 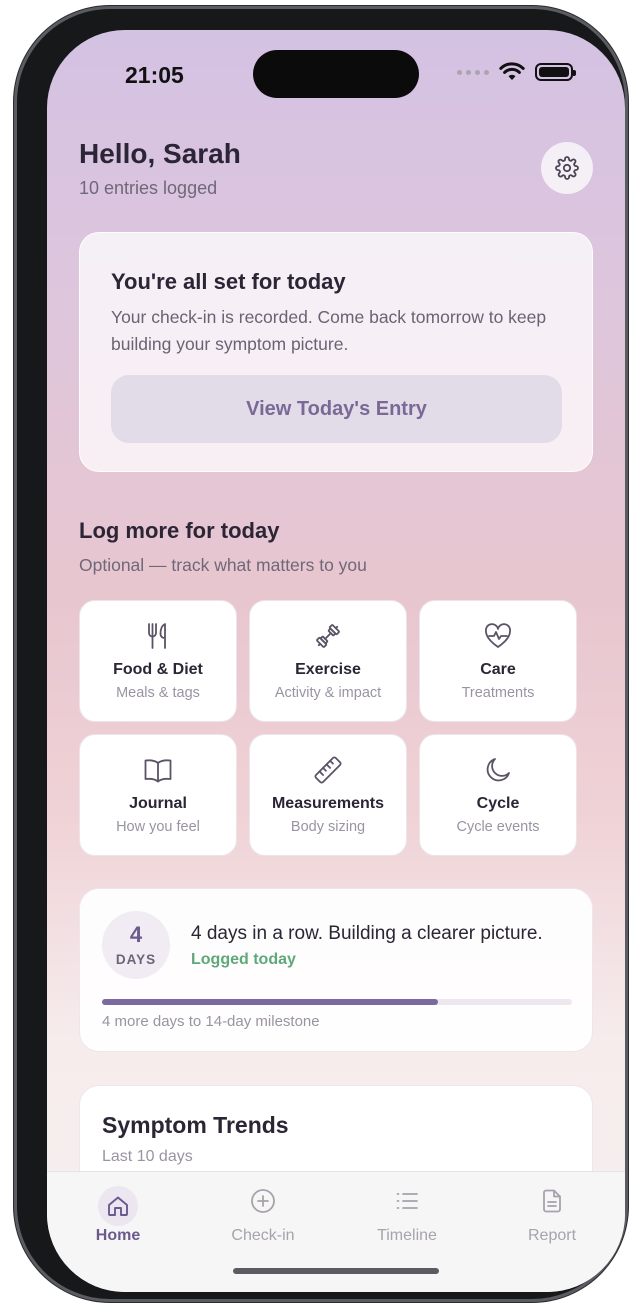 I want to click on log-more-title: Log more for today, so click(x=179, y=530).